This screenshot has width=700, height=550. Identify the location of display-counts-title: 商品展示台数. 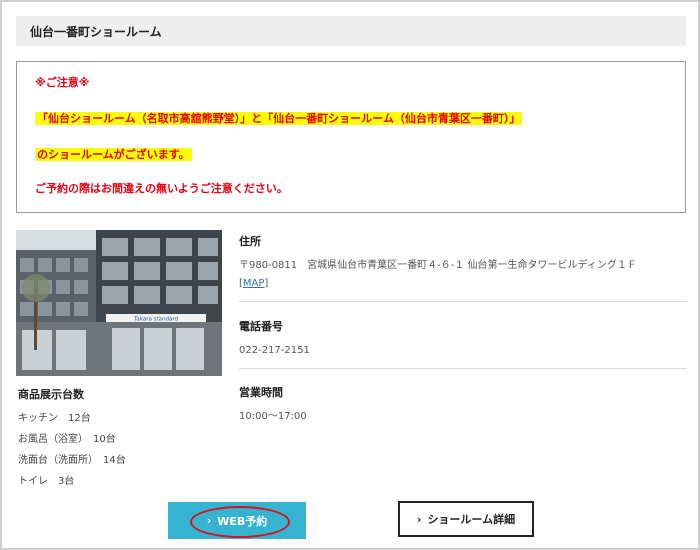
(51, 394).